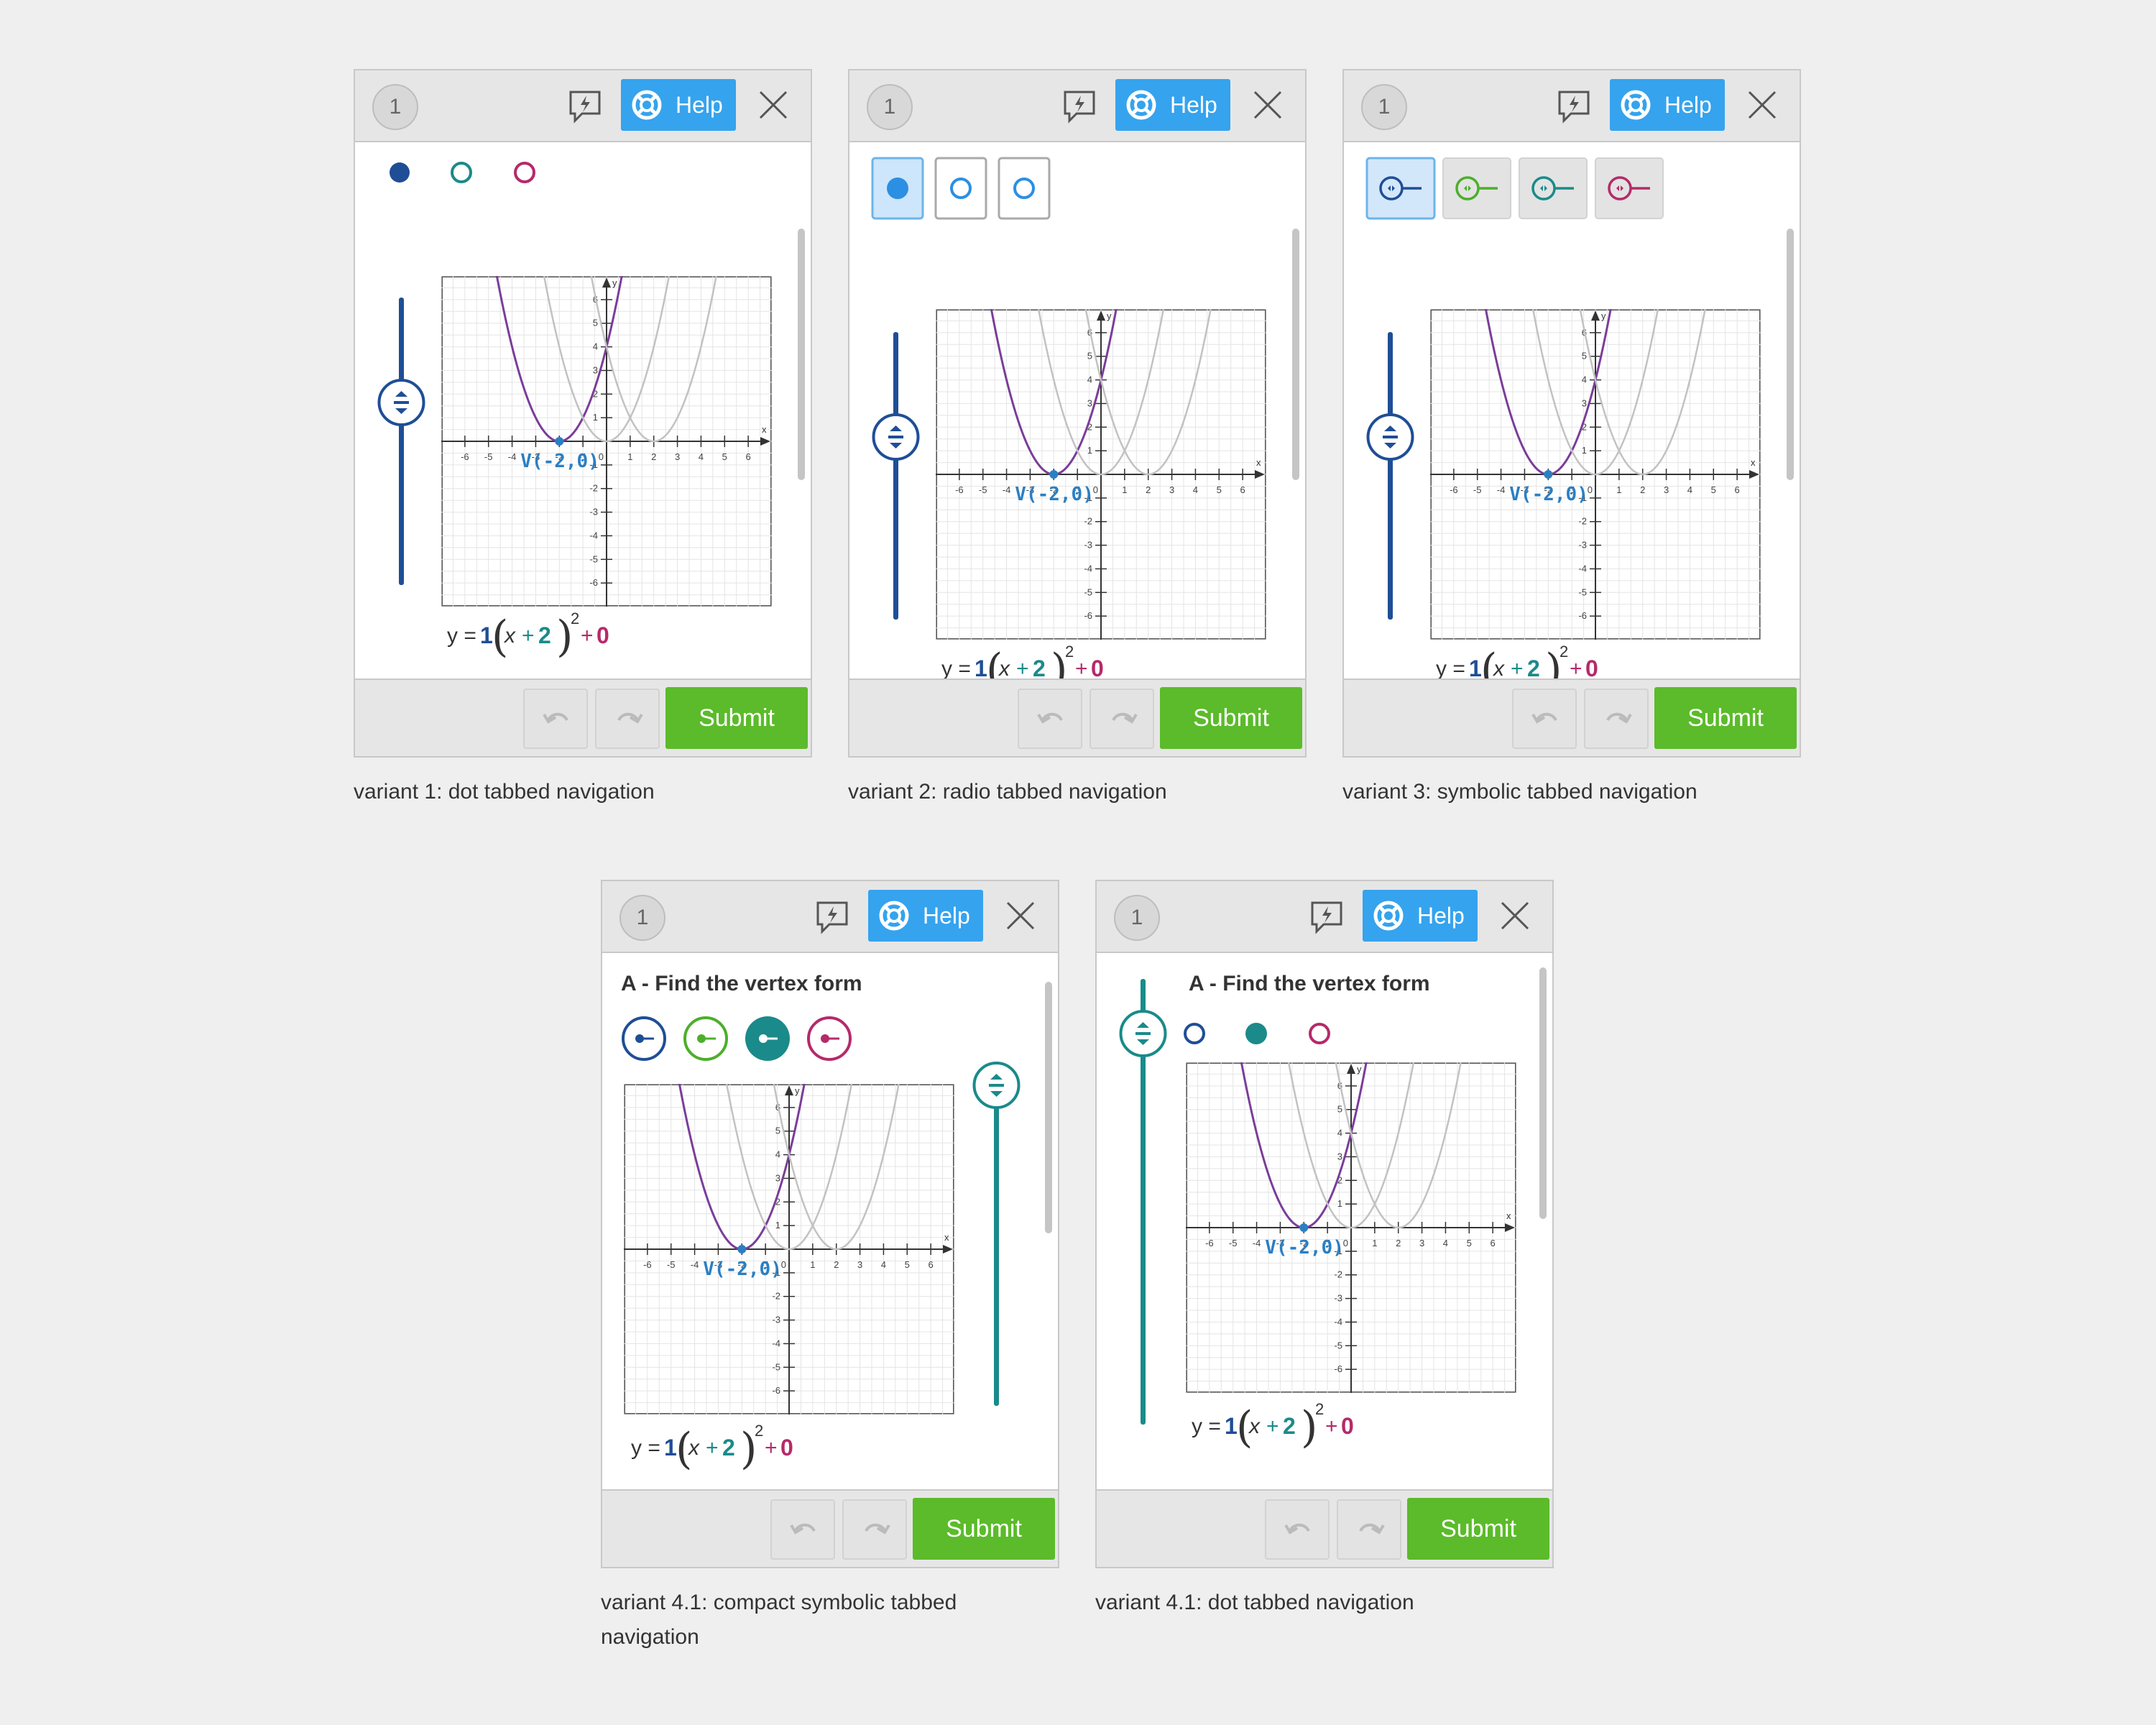 The width and height of the screenshot is (2156, 1725). What do you see at coordinates (768, 1038) in the screenshot?
I see `tab-symbol-teal-active` at bounding box center [768, 1038].